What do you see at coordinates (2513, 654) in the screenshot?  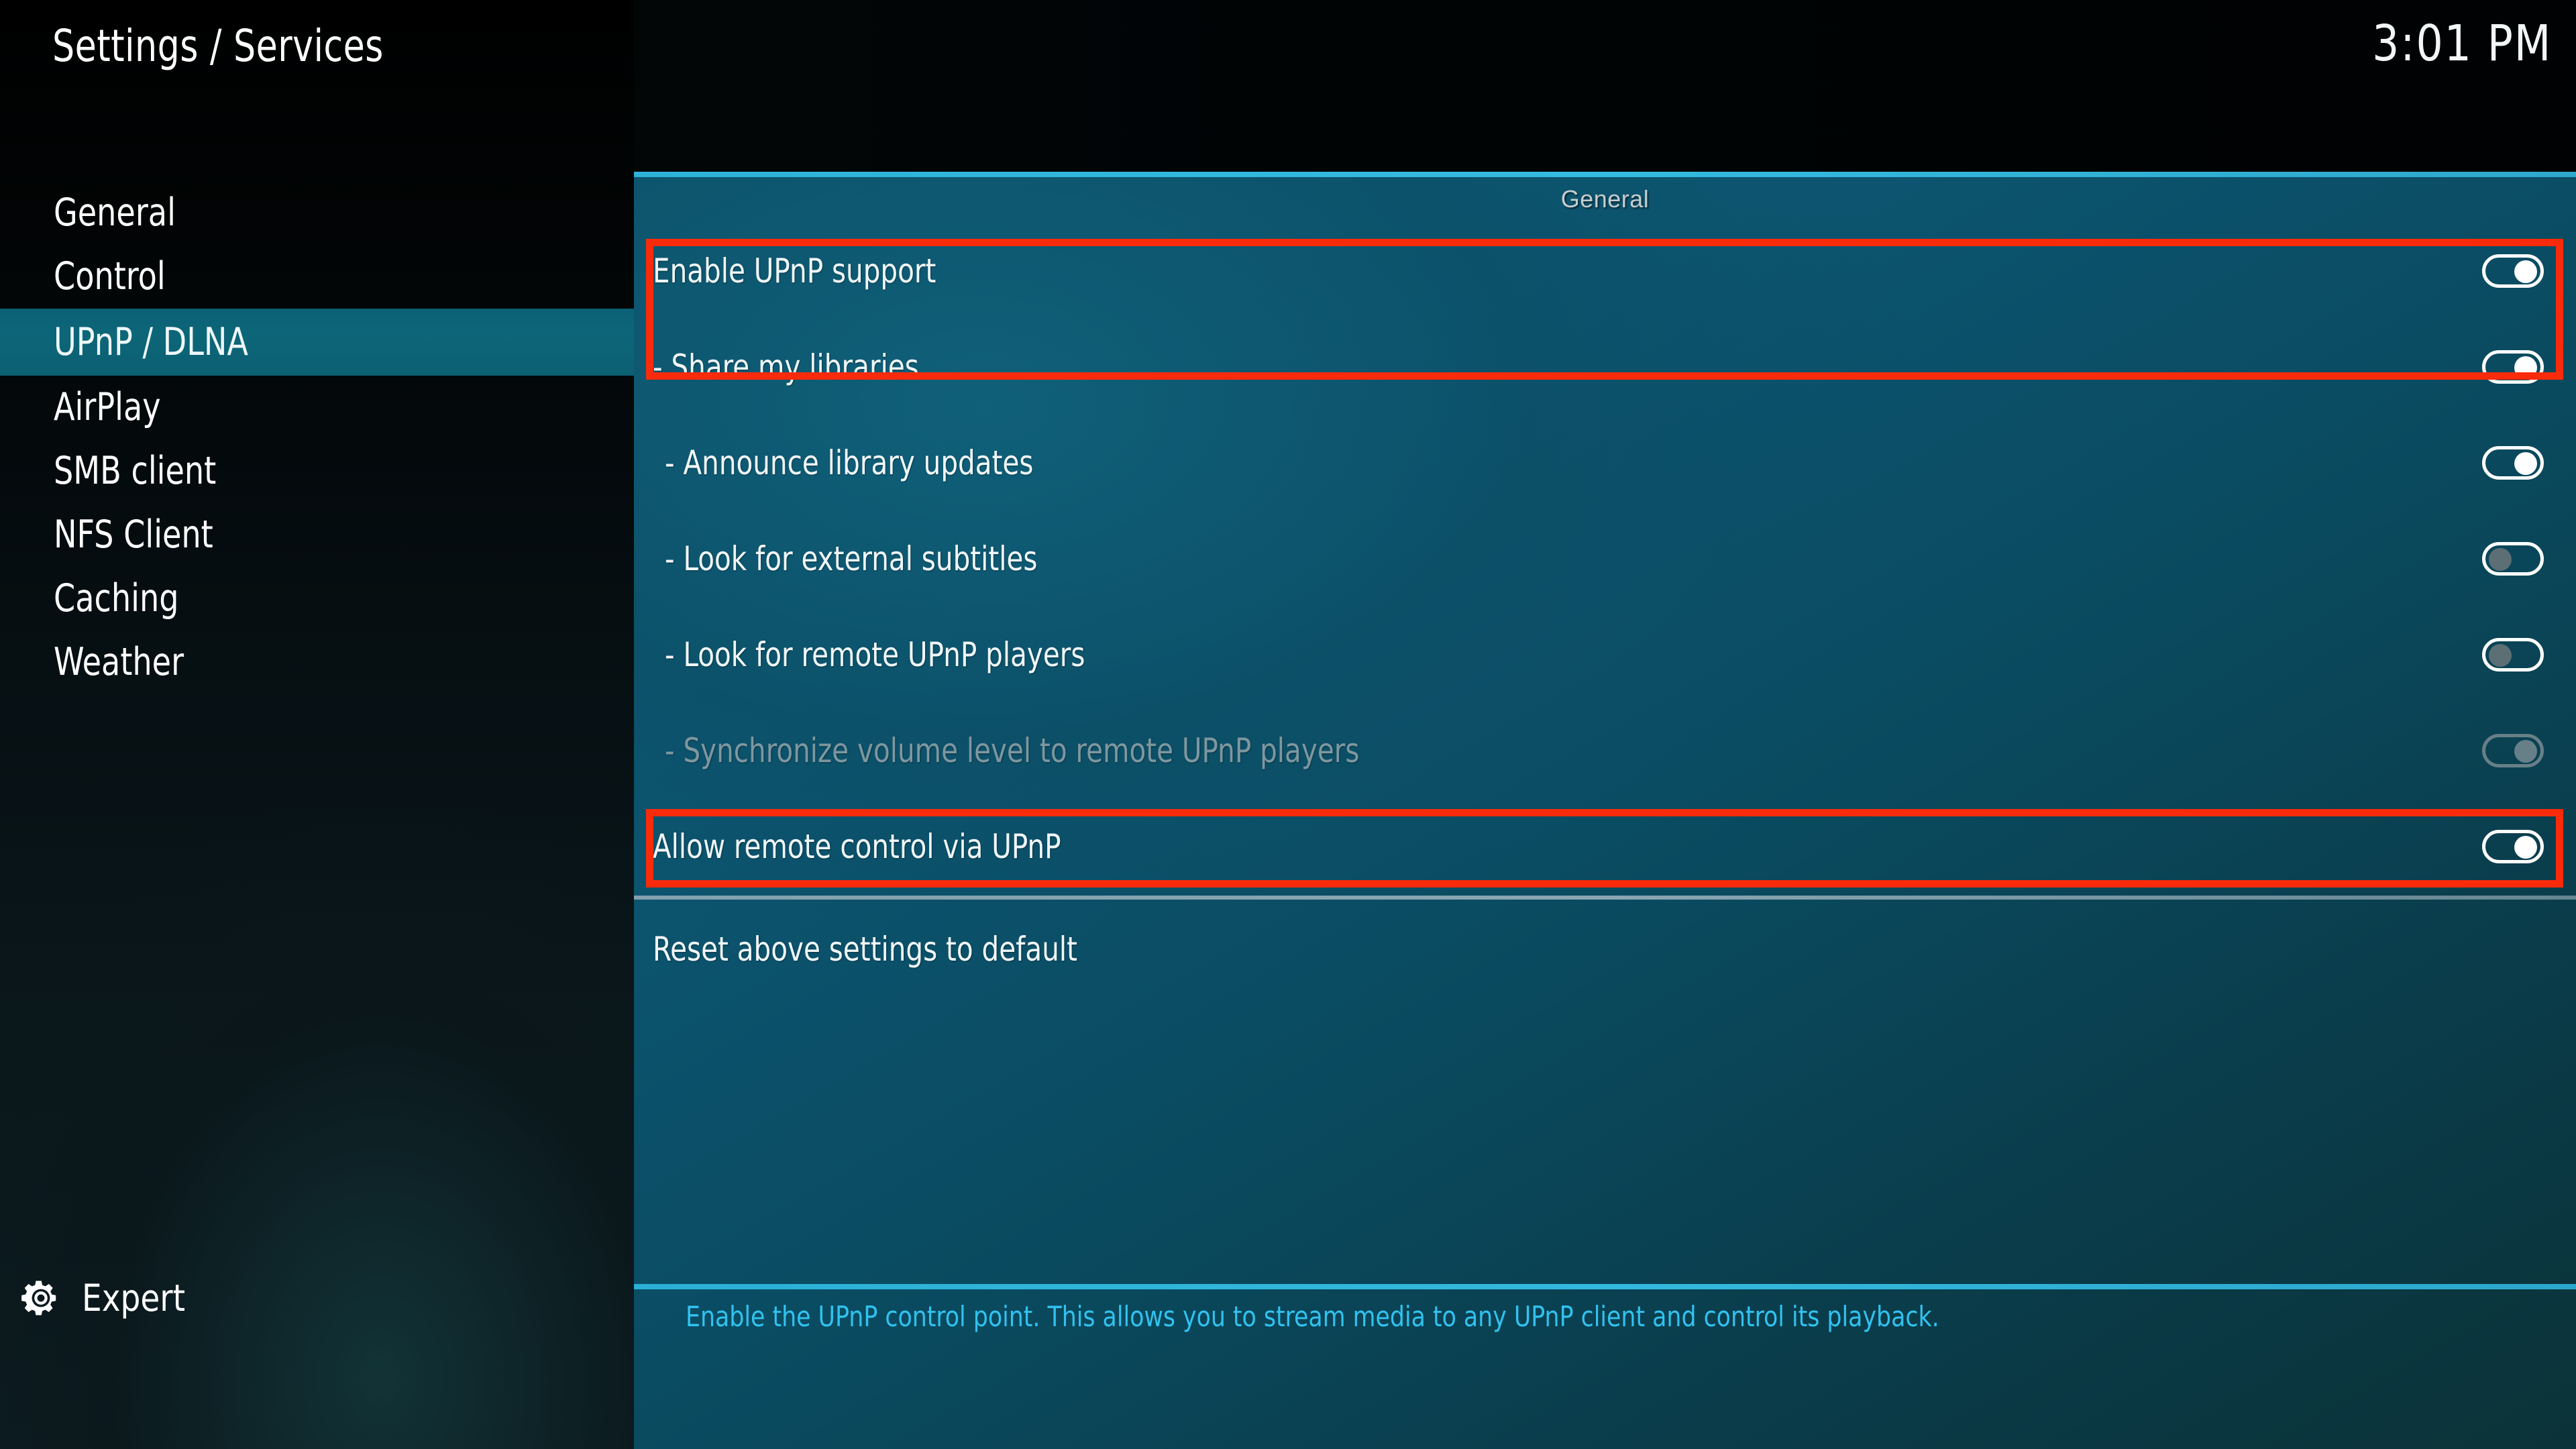 I see `toggle-look-for-remote-upnp-players` at bounding box center [2513, 654].